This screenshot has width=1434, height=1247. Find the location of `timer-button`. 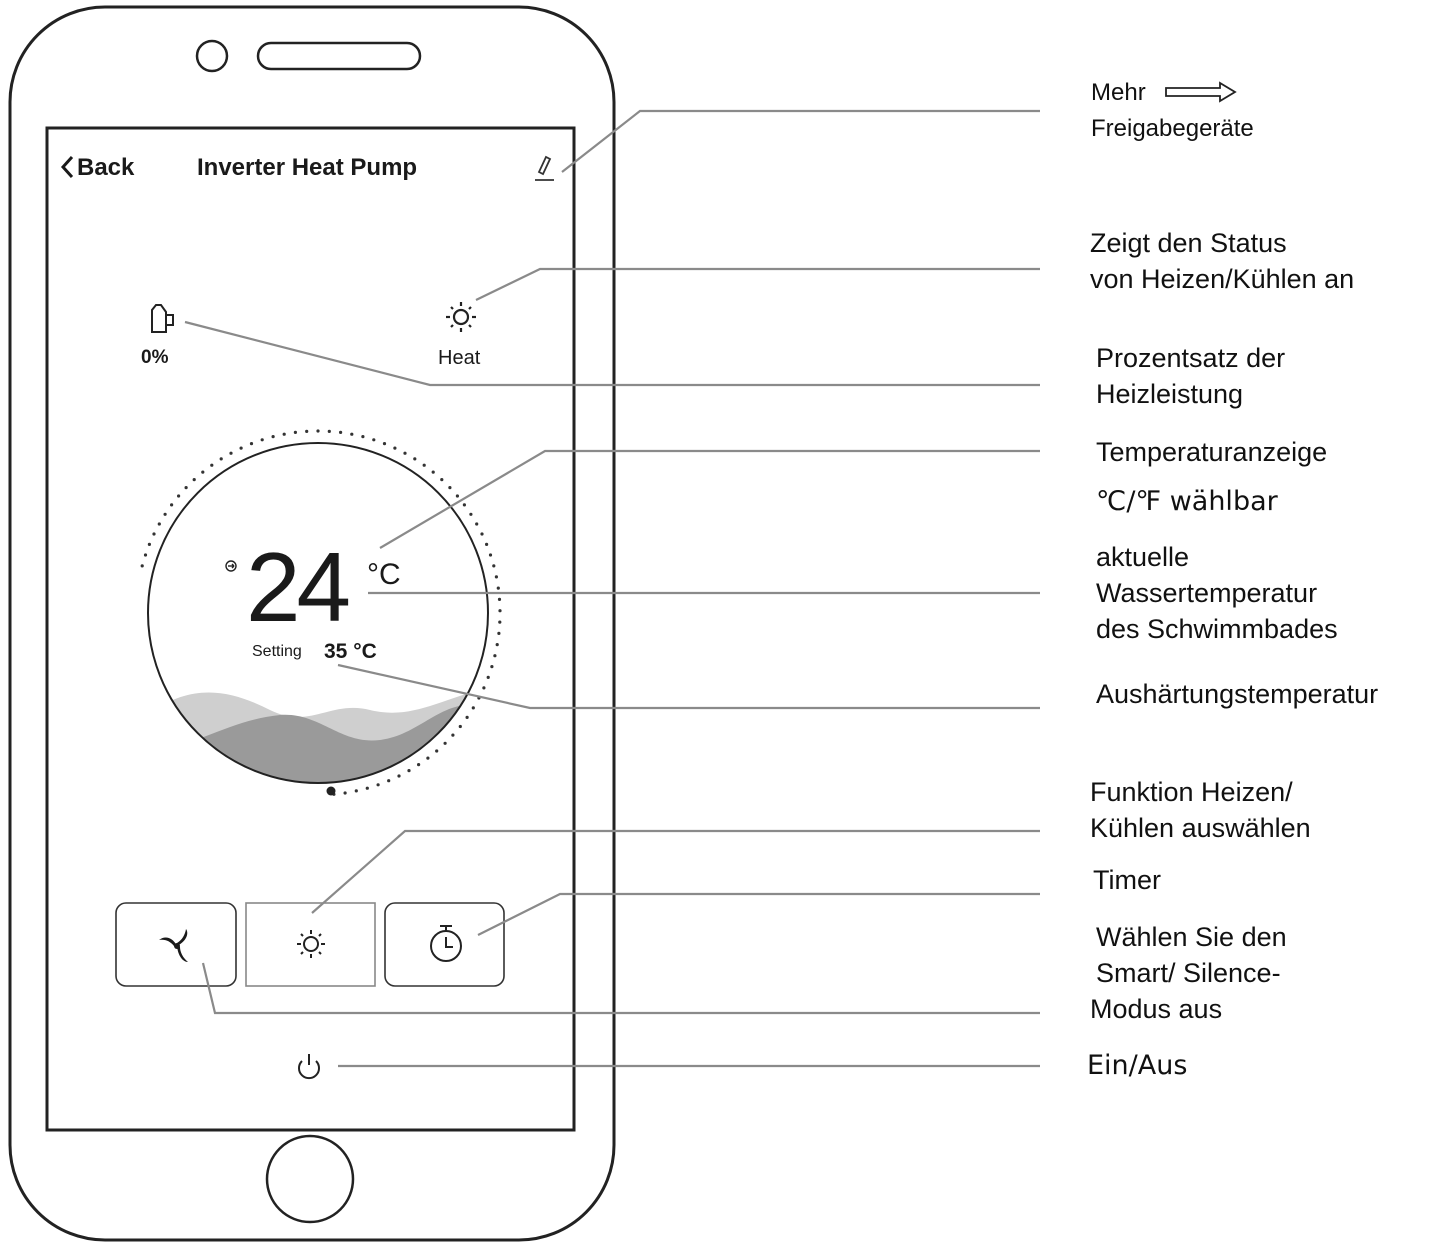

timer-button is located at coordinates (444, 944).